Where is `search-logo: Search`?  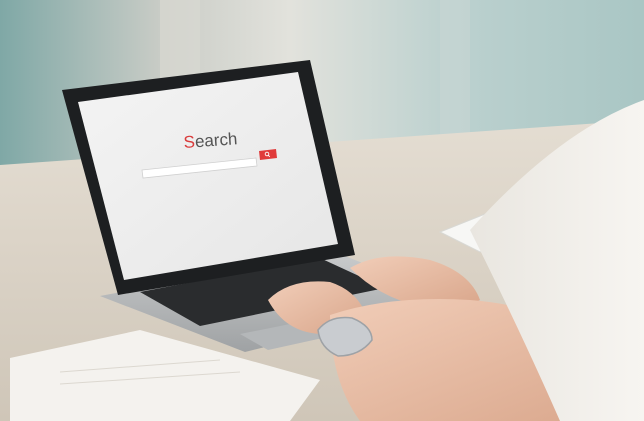 search-logo: Search is located at coordinates (210, 140).